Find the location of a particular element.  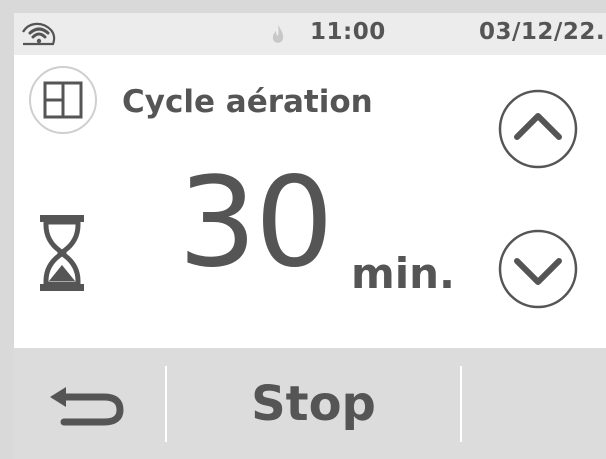

window-icon is located at coordinates (63, 100).